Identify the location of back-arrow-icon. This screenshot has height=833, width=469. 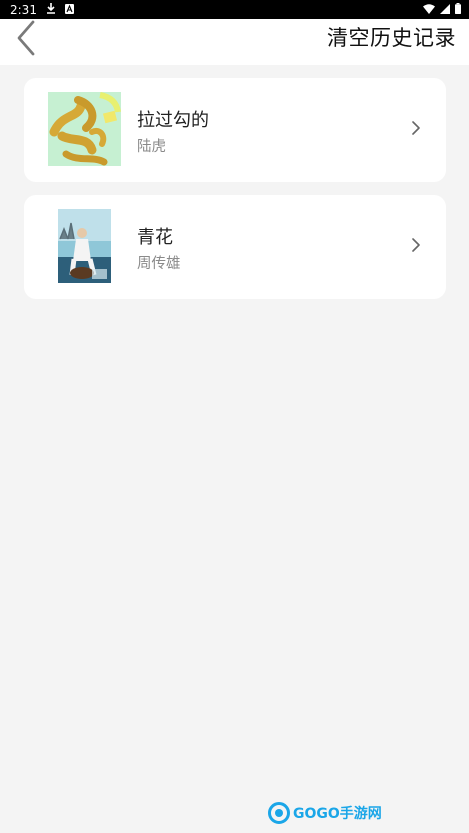
(26, 38).